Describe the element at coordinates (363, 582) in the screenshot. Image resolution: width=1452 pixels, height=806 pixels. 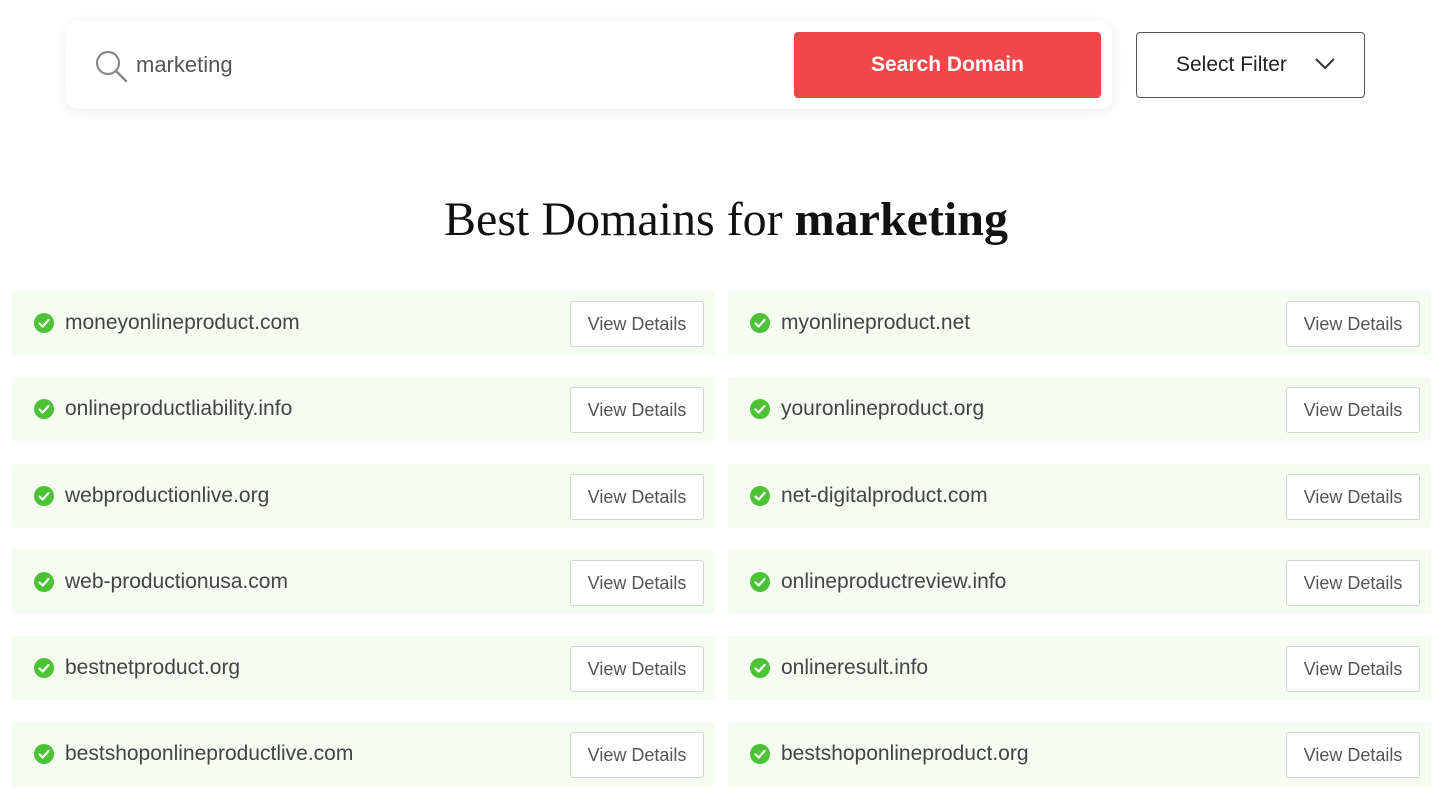
I see `domain-result-row: web-productionusa.com View Details` at that location.